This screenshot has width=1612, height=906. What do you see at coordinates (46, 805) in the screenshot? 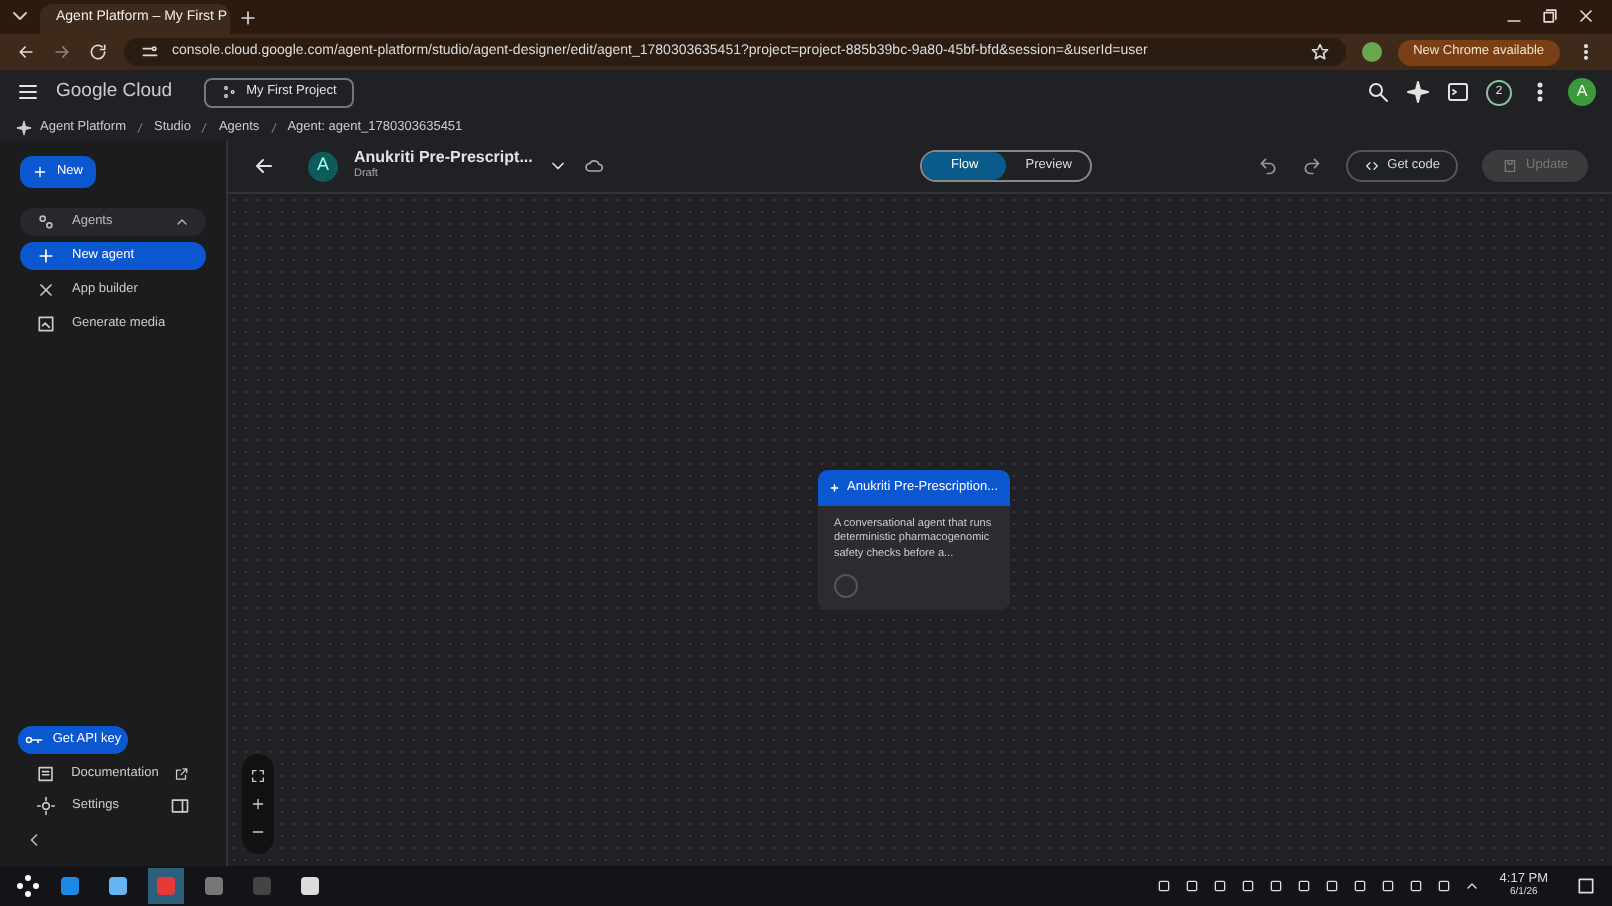
I see `settings-icon` at bounding box center [46, 805].